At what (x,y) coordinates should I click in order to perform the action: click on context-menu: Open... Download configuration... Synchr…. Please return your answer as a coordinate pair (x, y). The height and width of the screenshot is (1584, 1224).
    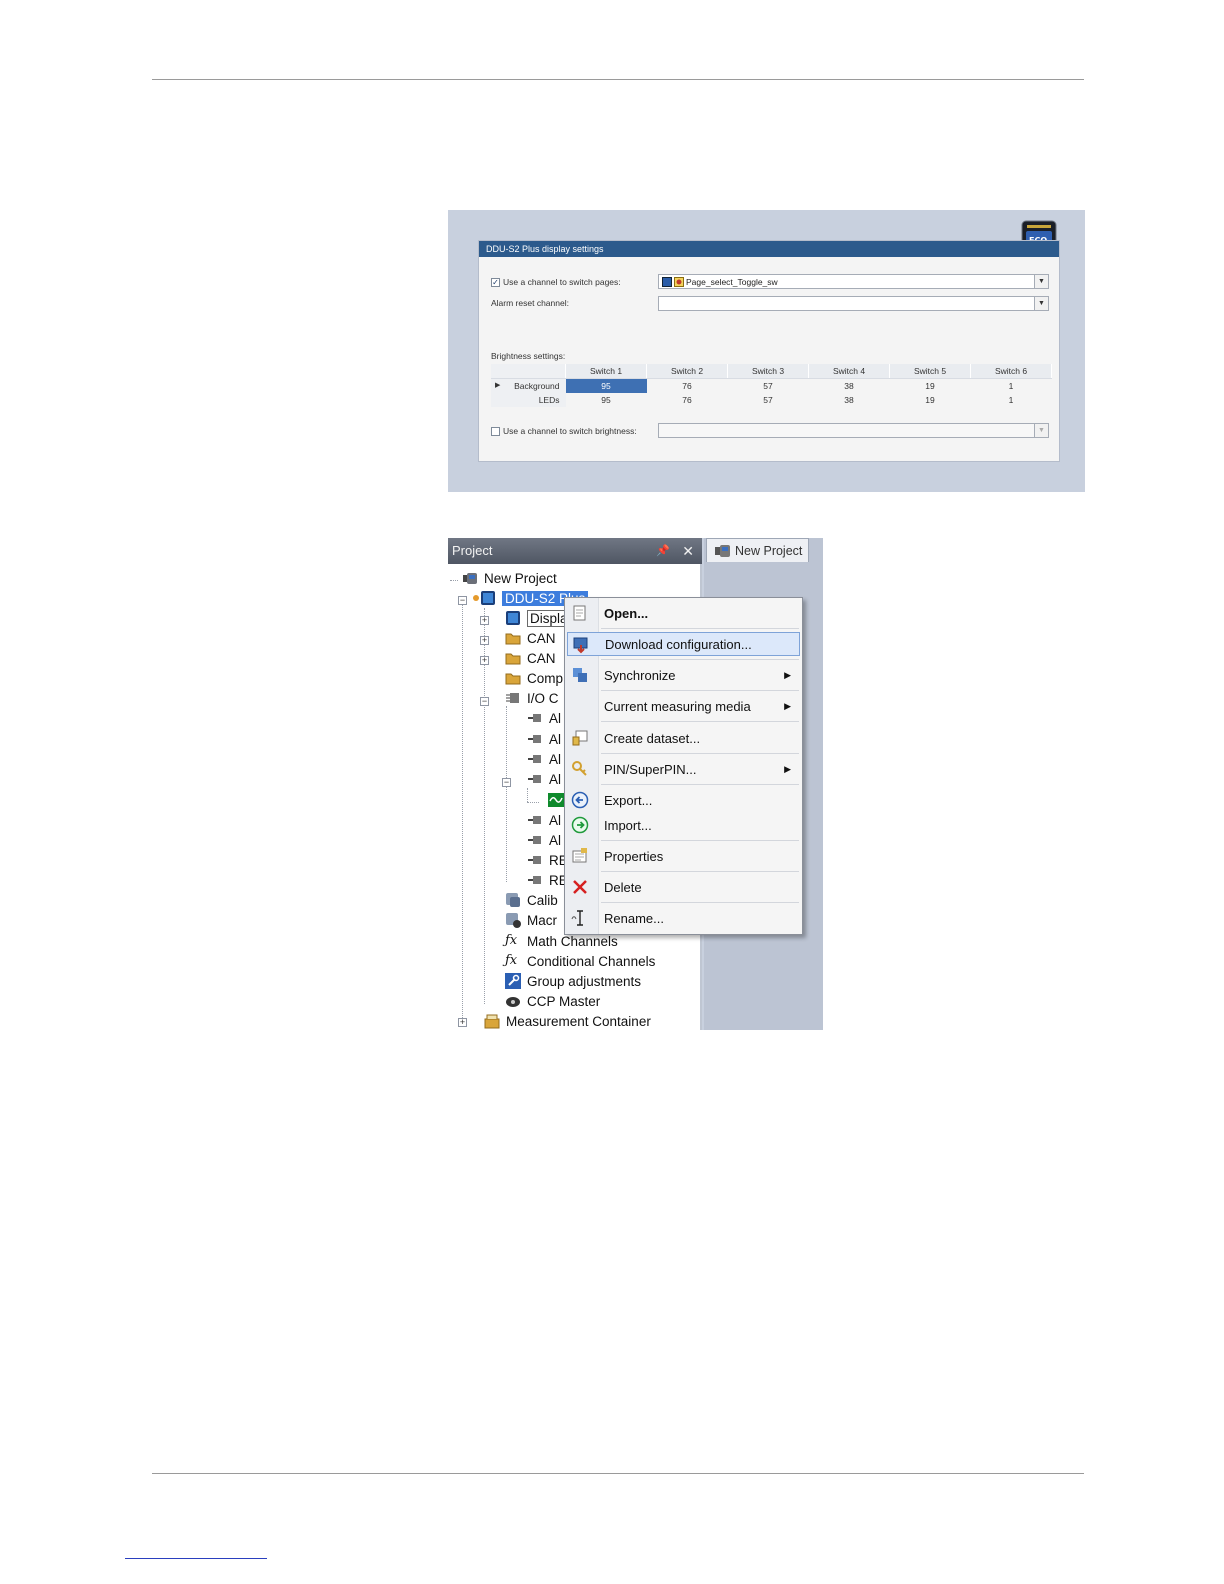
    Looking at the image, I should click on (683, 766).